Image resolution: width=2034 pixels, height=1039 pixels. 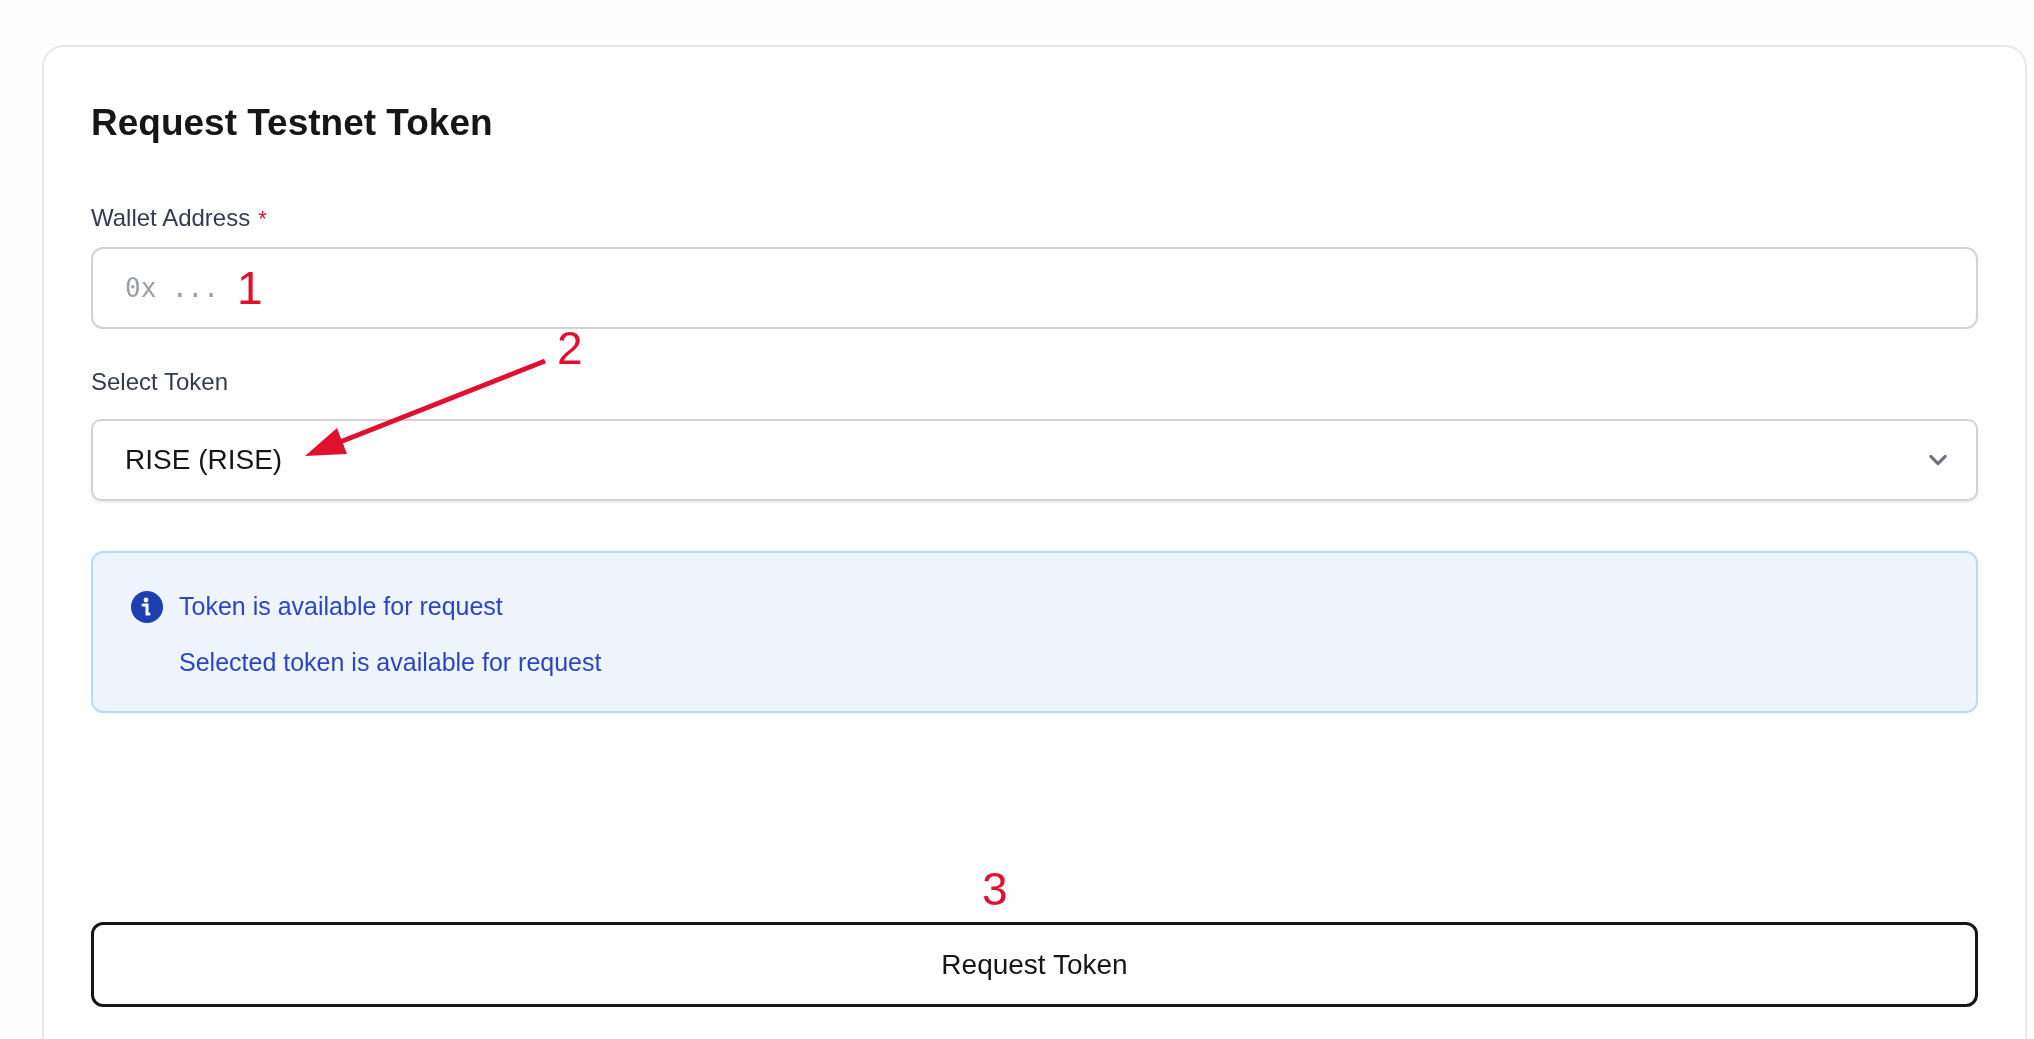 What do you see at coordinates (292, 123) in the screenshot?
I see `form-title: Request Testnet Token` at bounding box center [292, 123].